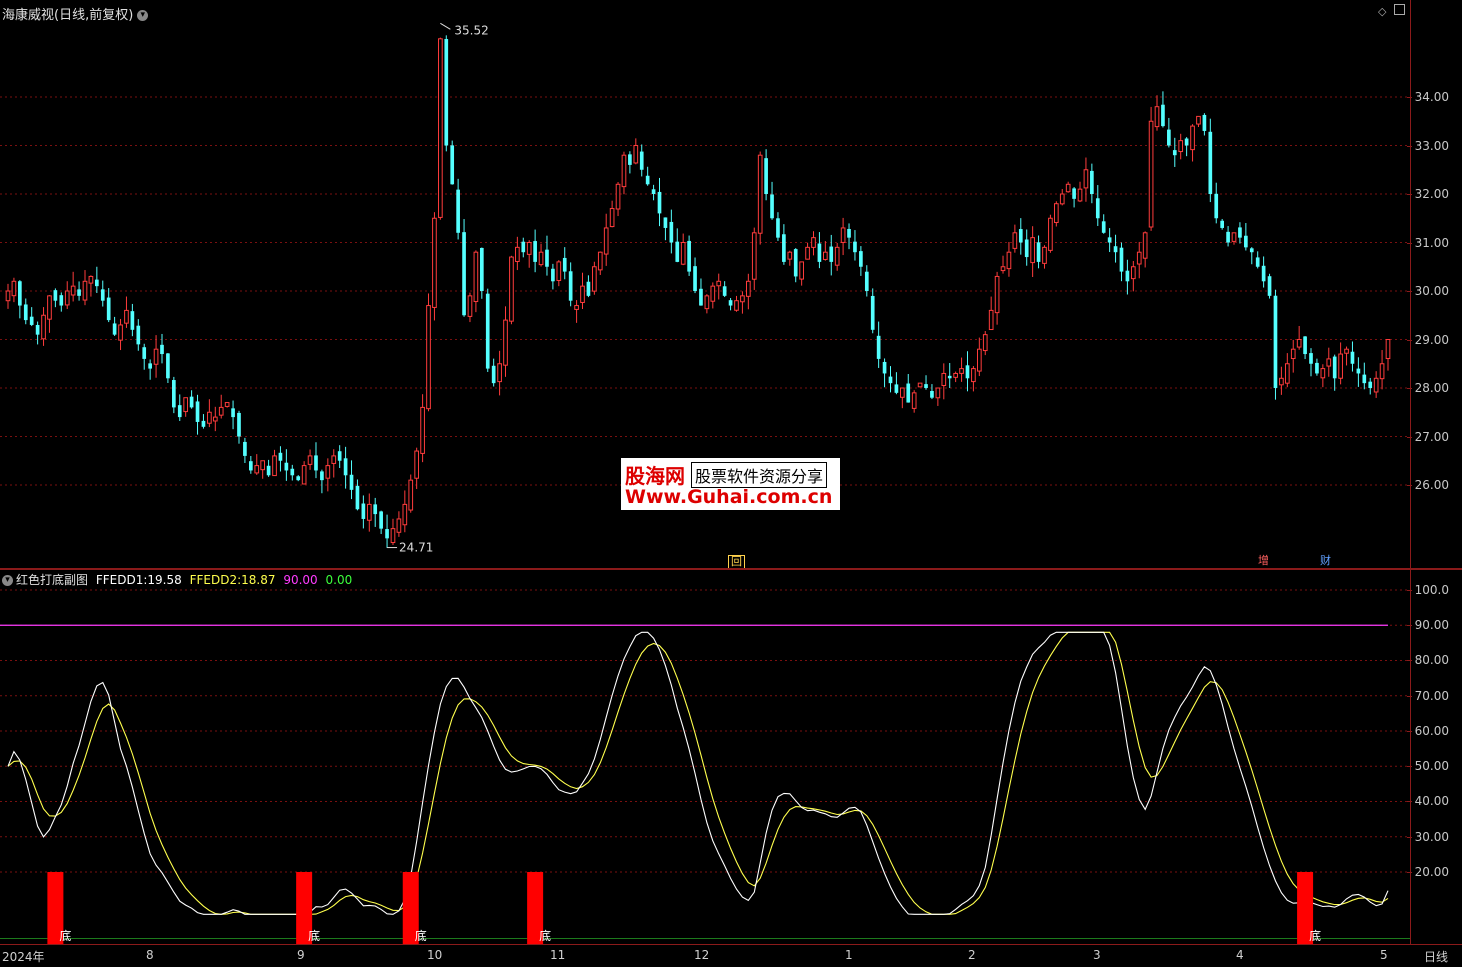 The height and width of the screenshot is (967, 1462). Describe the element at coordinates (1427, 146) in the screenshot. I see `main-y-tick: 33.00` at that location.